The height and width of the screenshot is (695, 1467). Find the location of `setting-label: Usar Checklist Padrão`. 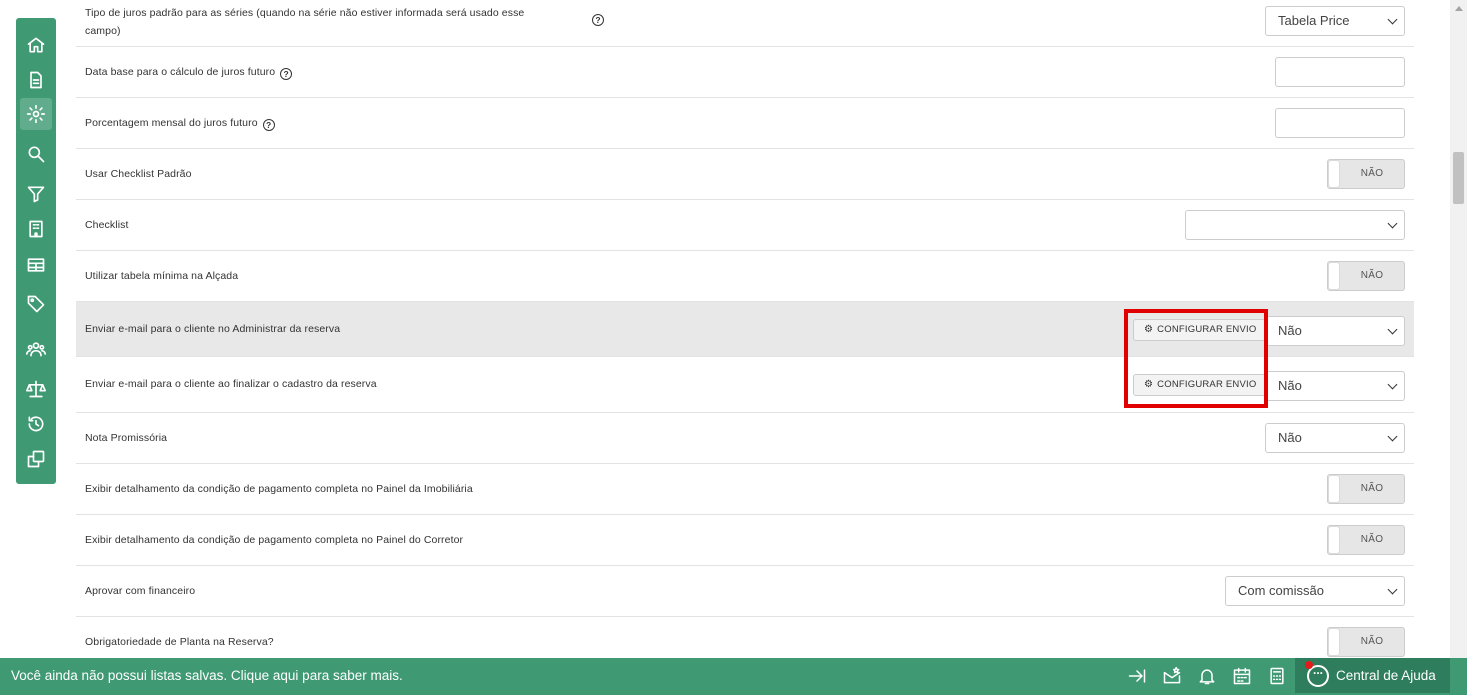

setting-label: Usar Checklist Padrão is located at coordinates (138, 174).